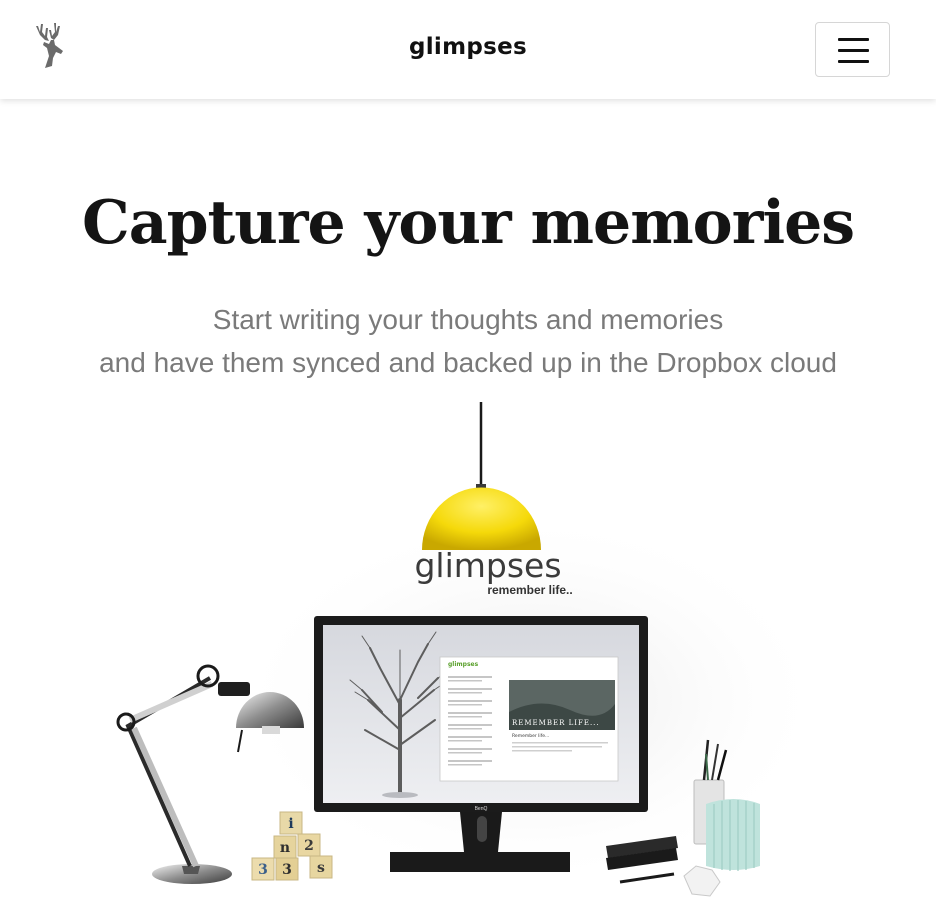 The width and height of the screenshot is (936, 906). Describe the element at coordinates (481, 476) in the screenshot. I see `pendant-lamp` at that location.